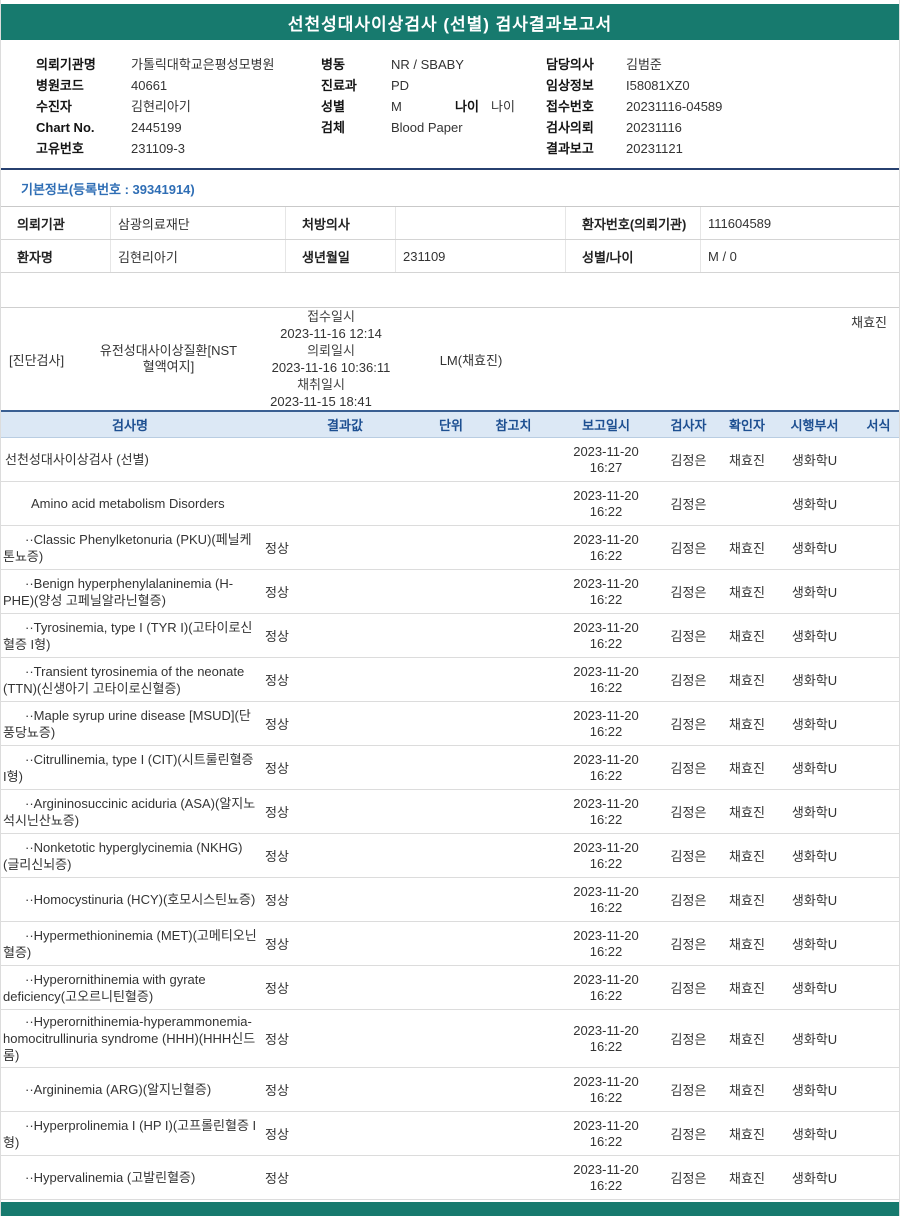 This screenshot has width=900, height=1216. What do you see at coordinates (570, 64) in the screenshot?
I see `header-field-label: 담당의사` at bounding box center [570, 64].